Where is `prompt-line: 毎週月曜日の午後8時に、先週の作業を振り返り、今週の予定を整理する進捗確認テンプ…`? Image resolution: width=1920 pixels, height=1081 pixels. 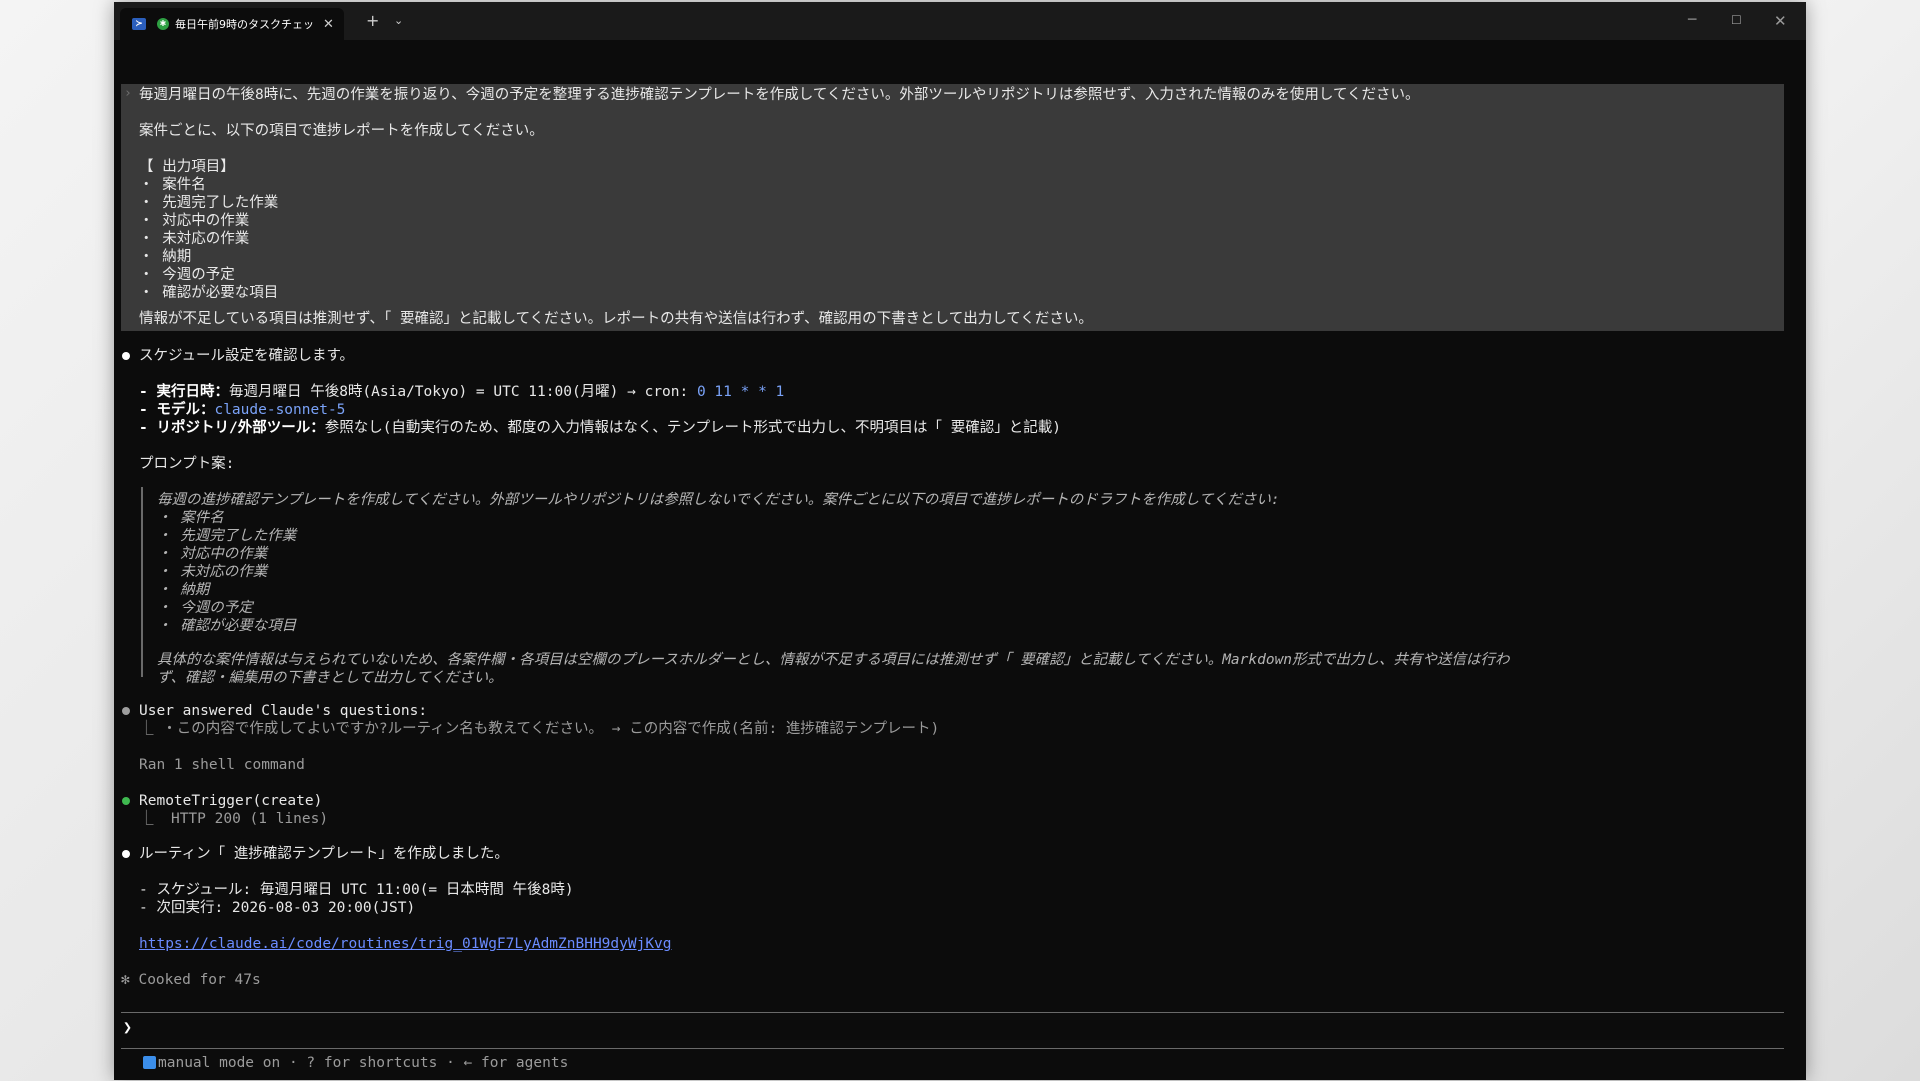 prompt-line: 毎週月曜日の午後8時に、先週の作業を振り返り、今週の予定を整理する進捗確認テンプ… is located at coordinates (779, 95).